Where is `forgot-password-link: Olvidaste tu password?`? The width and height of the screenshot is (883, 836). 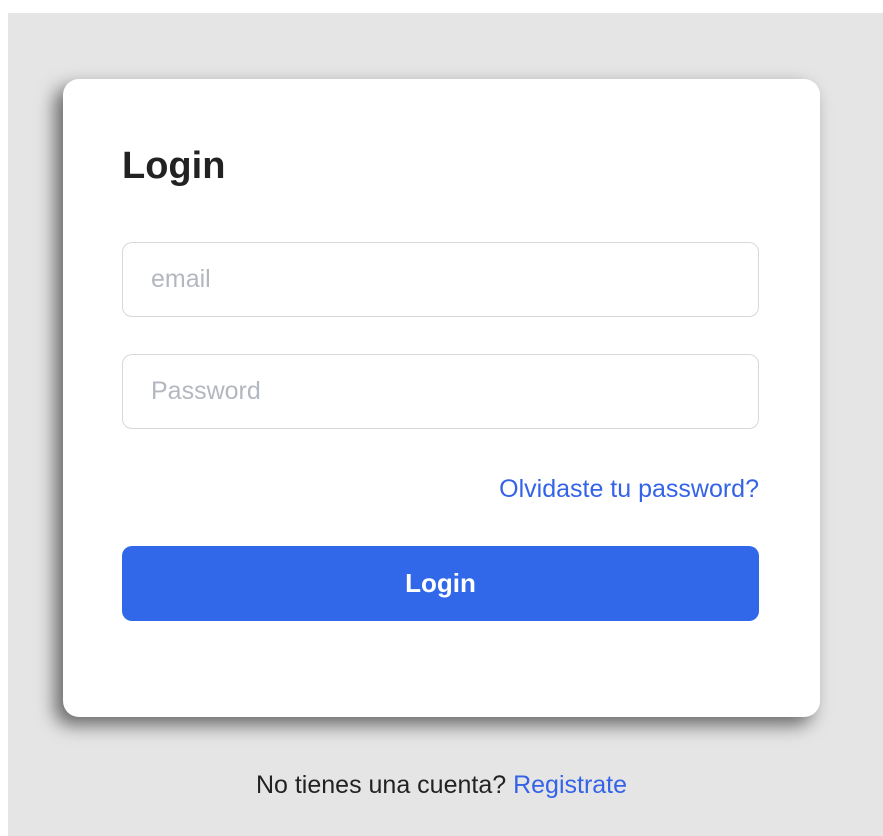 forgot-password-link: Olvidaste tu password? is located at coordinates (629, 489).